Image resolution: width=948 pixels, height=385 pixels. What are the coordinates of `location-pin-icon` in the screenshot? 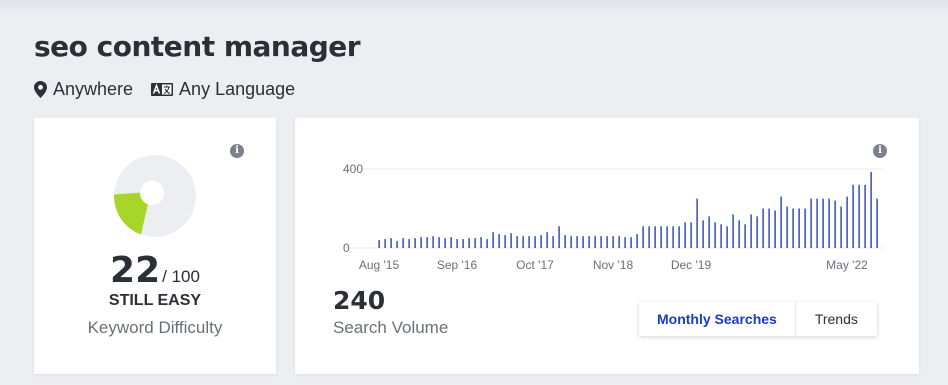 It's located at (40, 89).